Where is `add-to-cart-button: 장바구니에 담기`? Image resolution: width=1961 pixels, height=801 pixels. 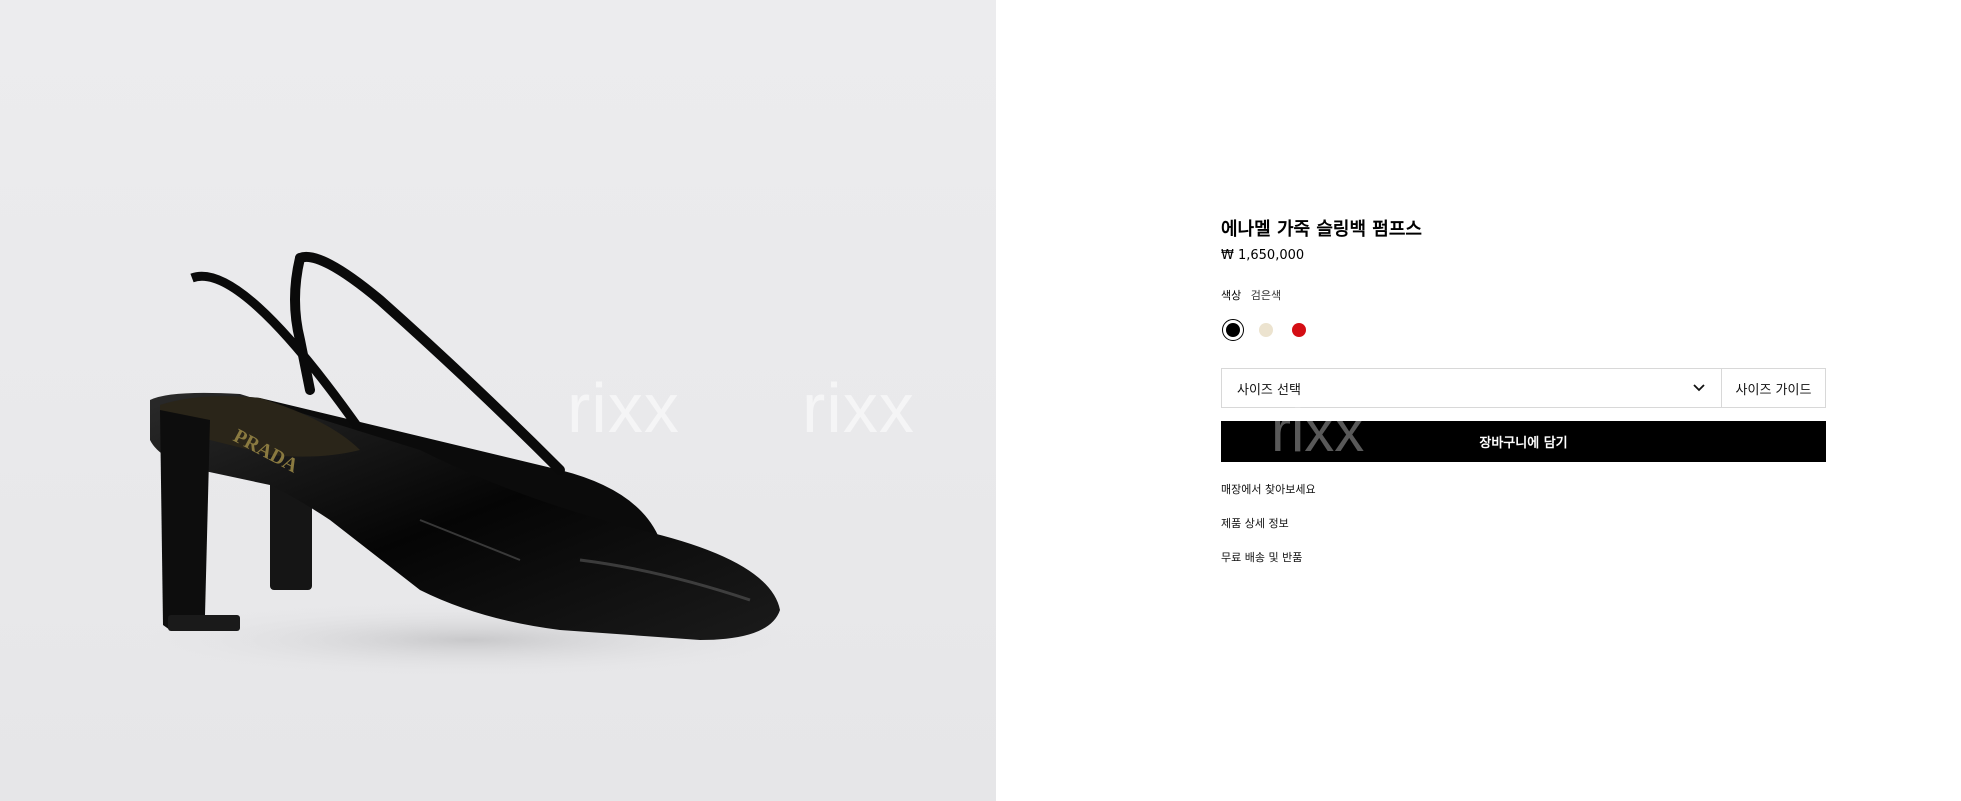
add-to-cart-button: 장바구니에 담기 is located at coordinates (1523, 441).